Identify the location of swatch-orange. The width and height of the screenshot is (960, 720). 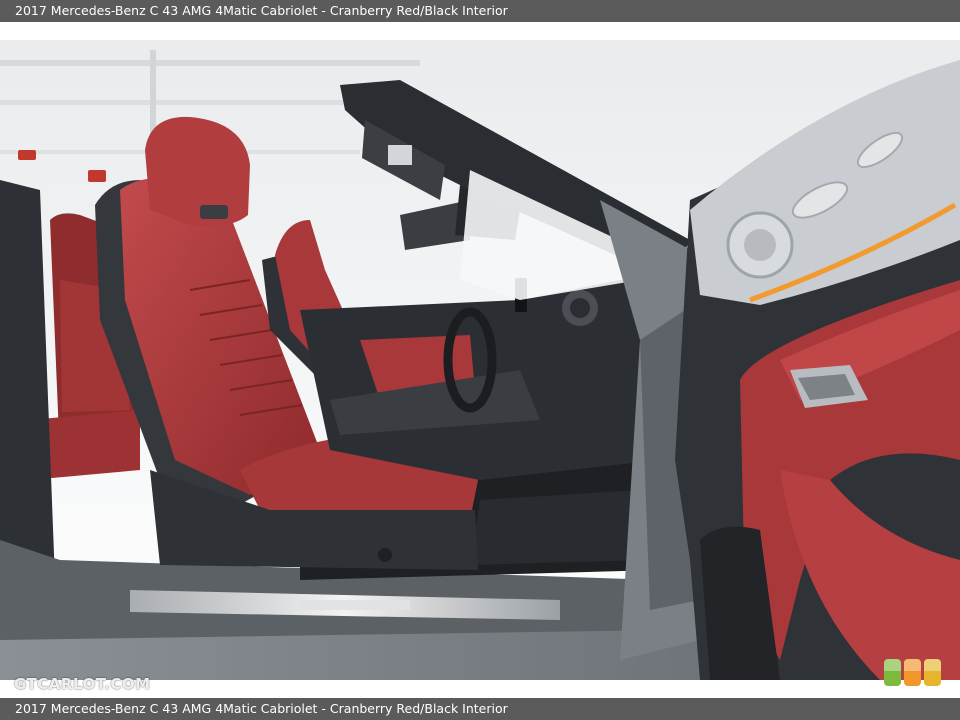
(912, 672).